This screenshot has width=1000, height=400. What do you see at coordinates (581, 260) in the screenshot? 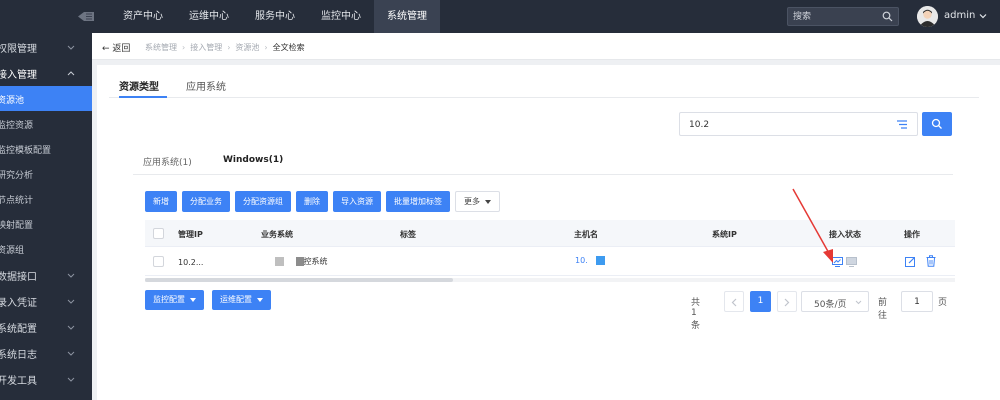
I see `hostname-link: 10.` at bounding box center [581, 260].